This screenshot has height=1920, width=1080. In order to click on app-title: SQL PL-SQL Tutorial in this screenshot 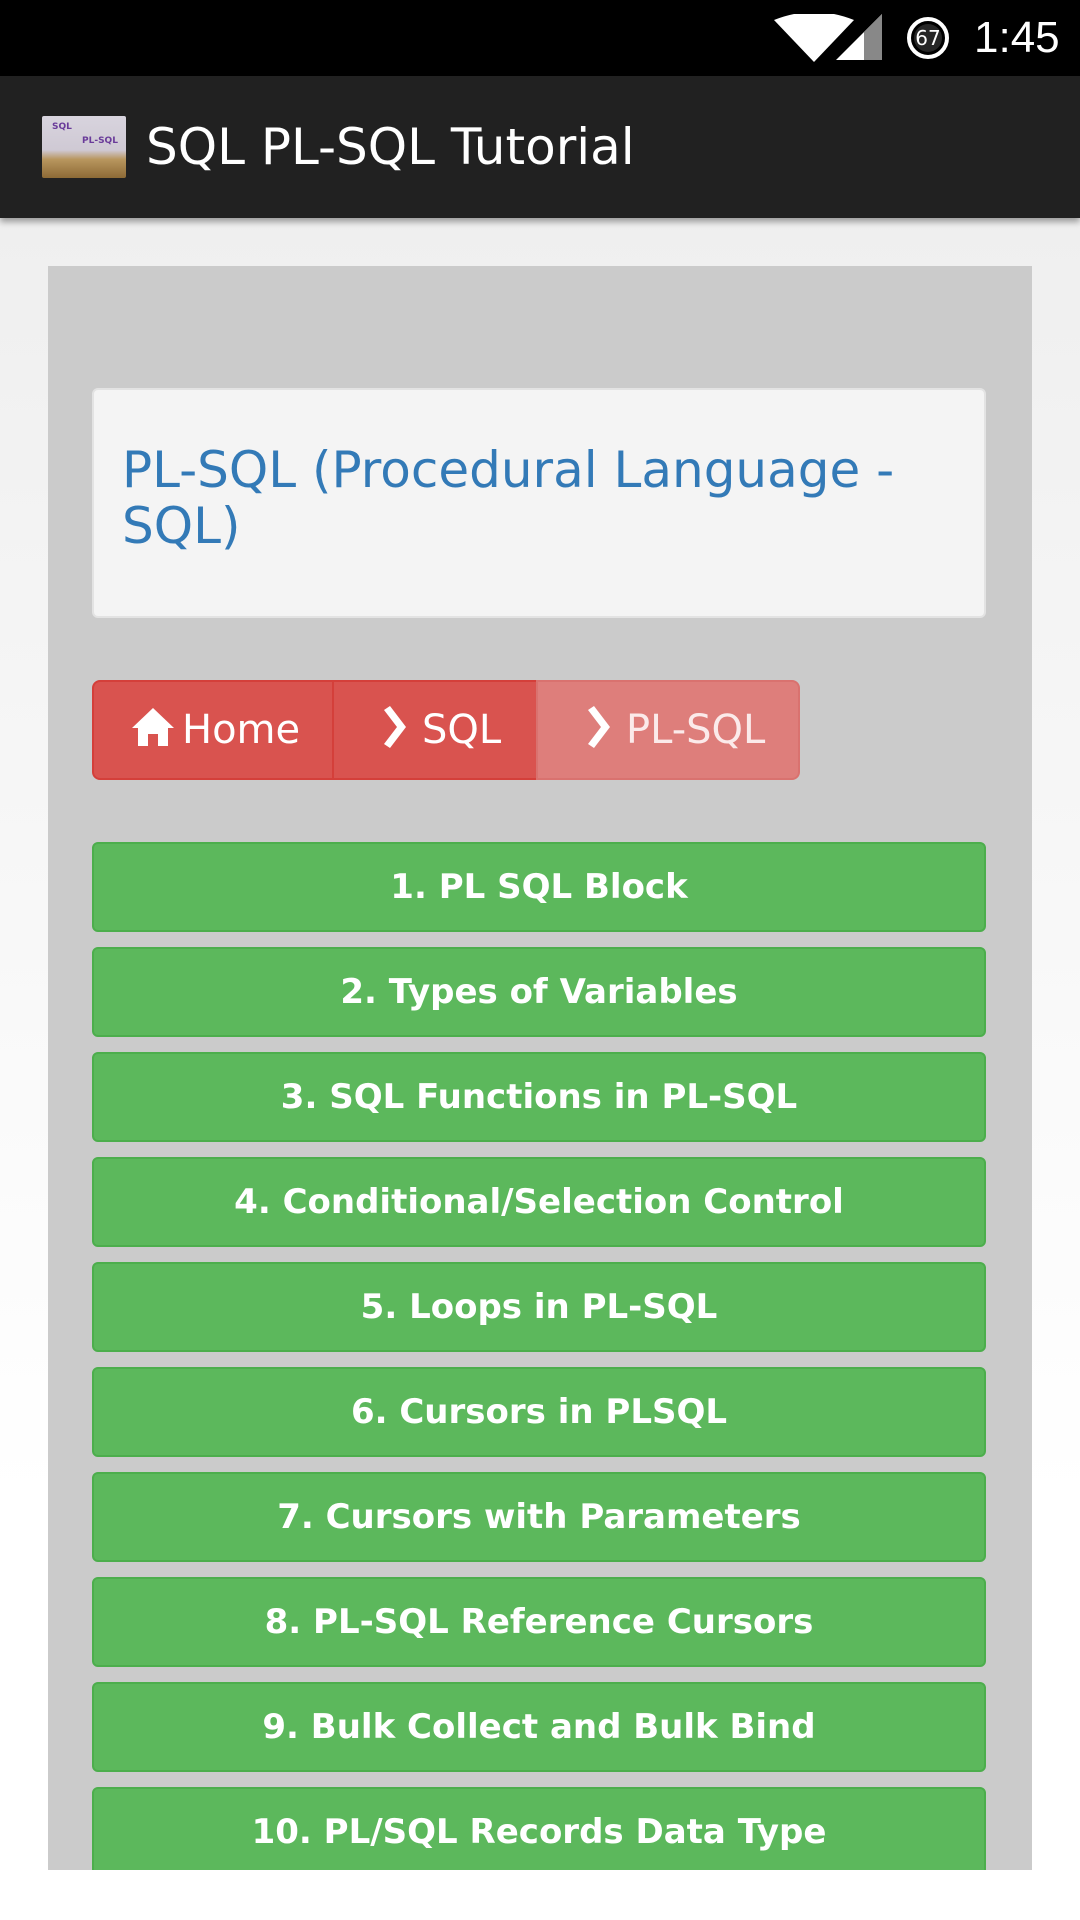, I will do `click(390, 147)`.